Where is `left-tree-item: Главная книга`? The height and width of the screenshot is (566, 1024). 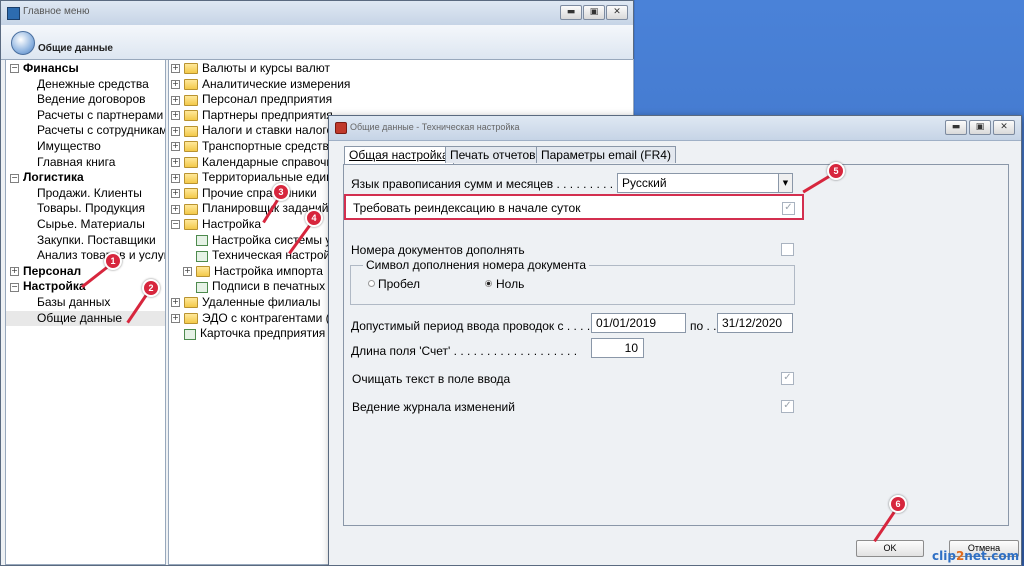
left-tree-item: Главная книга is located at coordinates (85, 162).